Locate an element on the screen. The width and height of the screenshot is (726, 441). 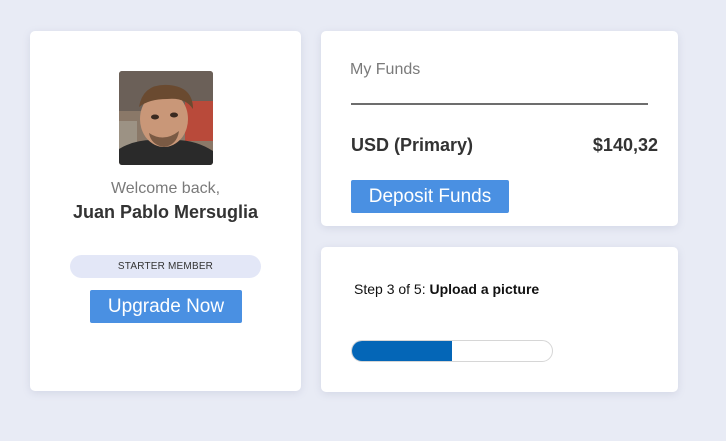
welcome-text: Welcome back, is located at coordinates (165, 188).